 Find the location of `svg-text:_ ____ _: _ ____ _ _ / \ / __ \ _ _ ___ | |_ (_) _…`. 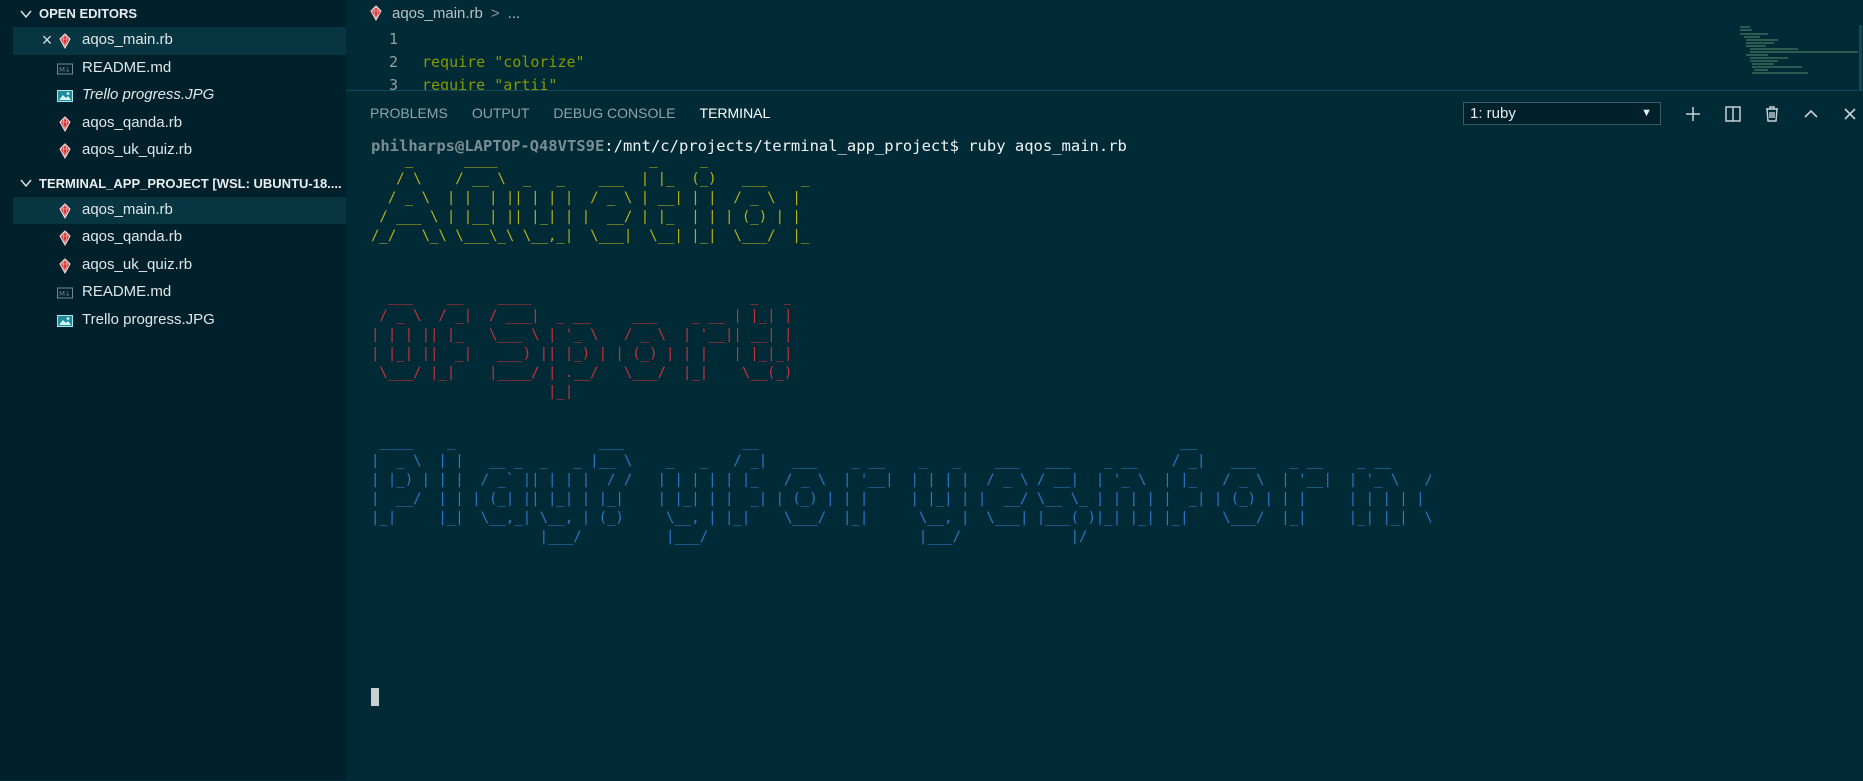

svg-text:_ ____ _: _ ____ _ _ / \ / __ \ _ _ ___ | |_ (_) _… is located at coordinates (591, 198).